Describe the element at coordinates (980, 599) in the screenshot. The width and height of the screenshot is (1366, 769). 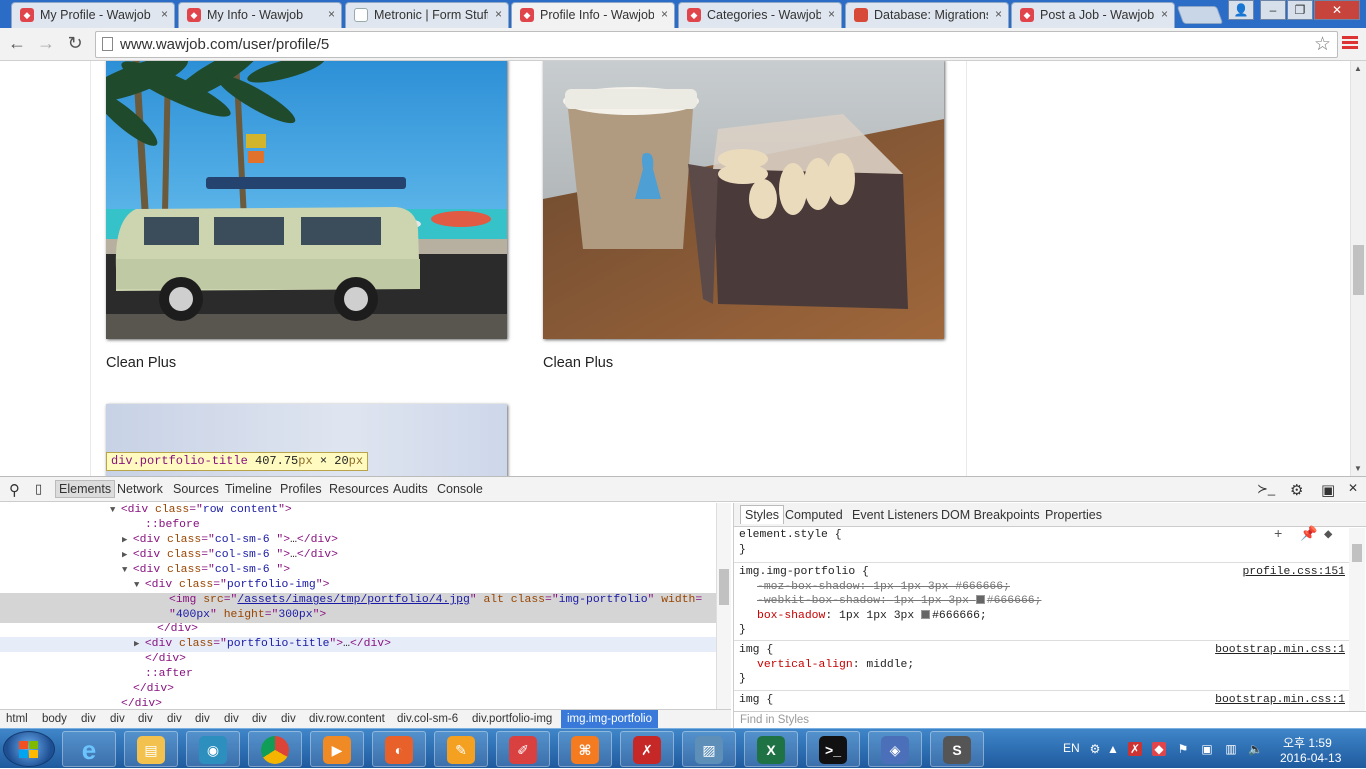
I see `color-swatch-icon` at that location.